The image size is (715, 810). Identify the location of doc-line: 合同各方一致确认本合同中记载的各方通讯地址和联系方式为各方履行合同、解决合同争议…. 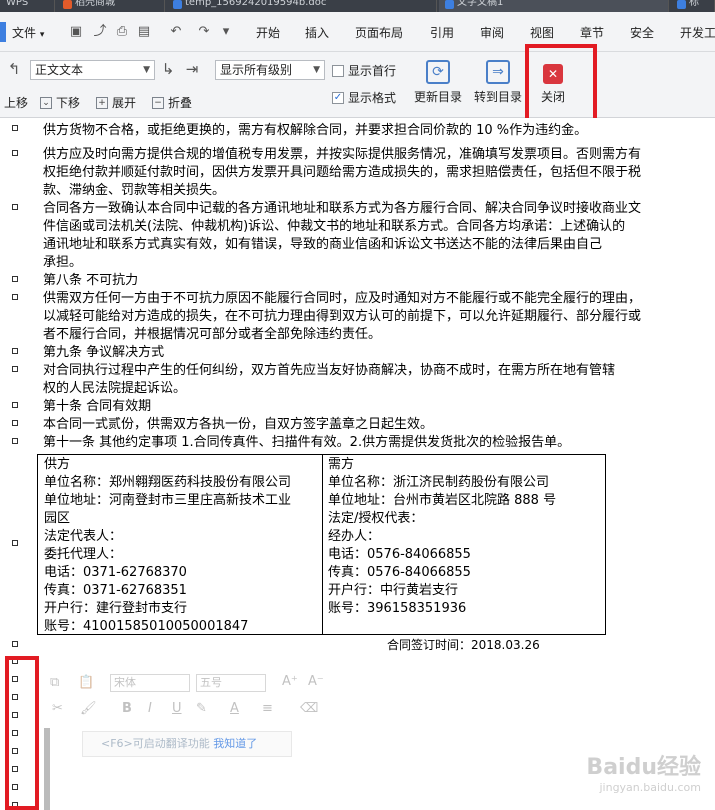
(342, 208).